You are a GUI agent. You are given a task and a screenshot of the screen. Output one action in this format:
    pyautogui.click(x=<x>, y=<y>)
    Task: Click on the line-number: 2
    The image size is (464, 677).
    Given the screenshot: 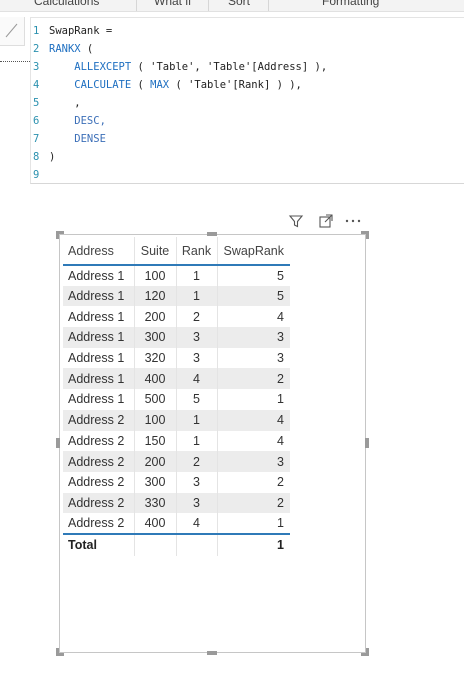 What is the action you would take?
    pyautogui.click(x=36, y=49)
    